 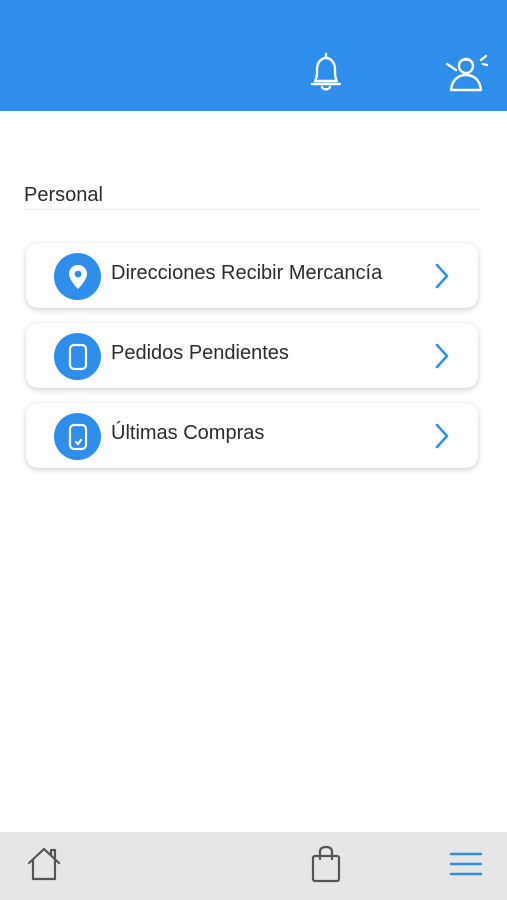 What do you see at coordinates (326, 864) in the screenshot?
I see `shopping-bag-icon` at bounding box center [326, 864].